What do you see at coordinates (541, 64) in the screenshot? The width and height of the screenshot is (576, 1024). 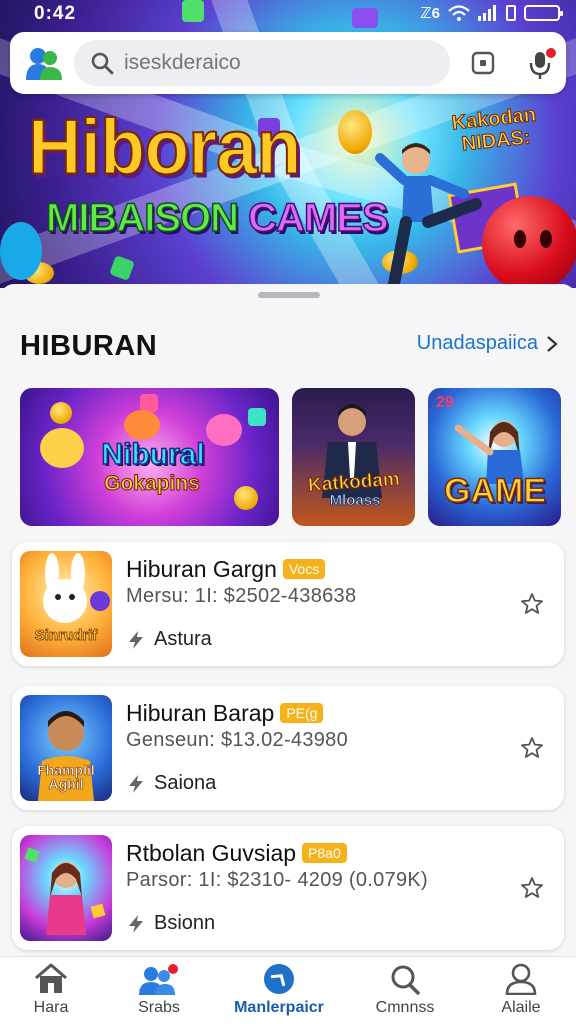 I see `mic-icon` at bounding box center [541, 64].